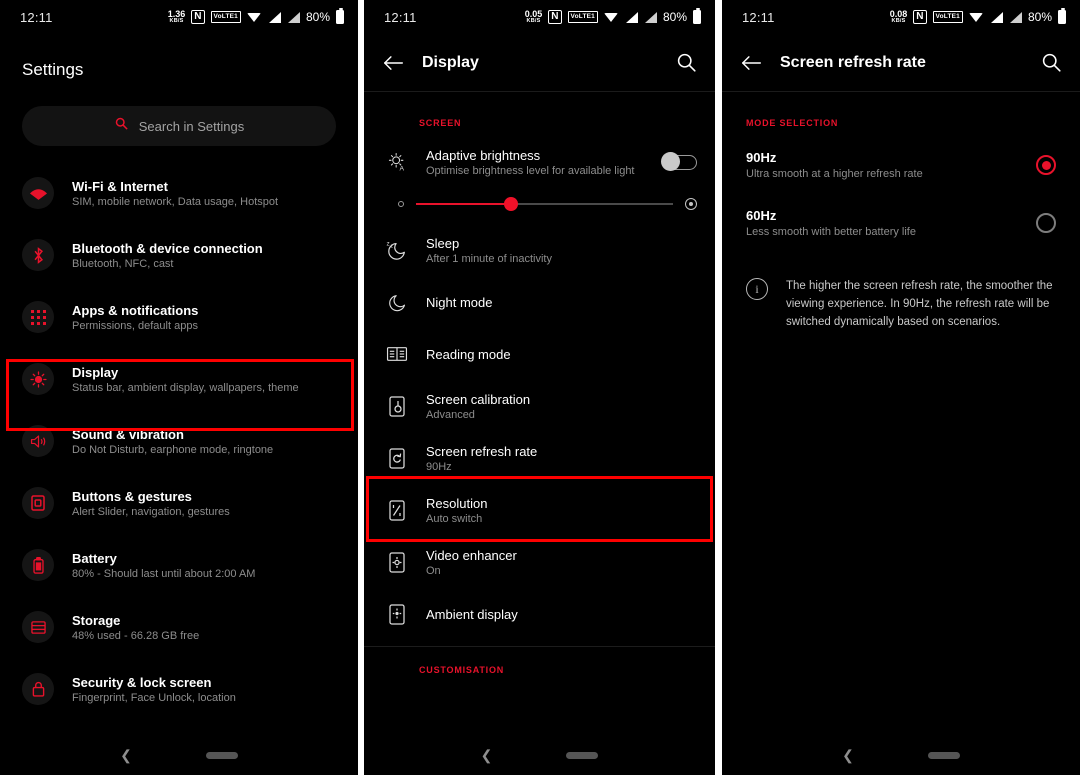 Image resolution: width=1080 pixels, height=775 pixels. I want to click on status-bar: 12:11 0.08 KB/S N VoLTE1 R 80%, so click(901, 17).